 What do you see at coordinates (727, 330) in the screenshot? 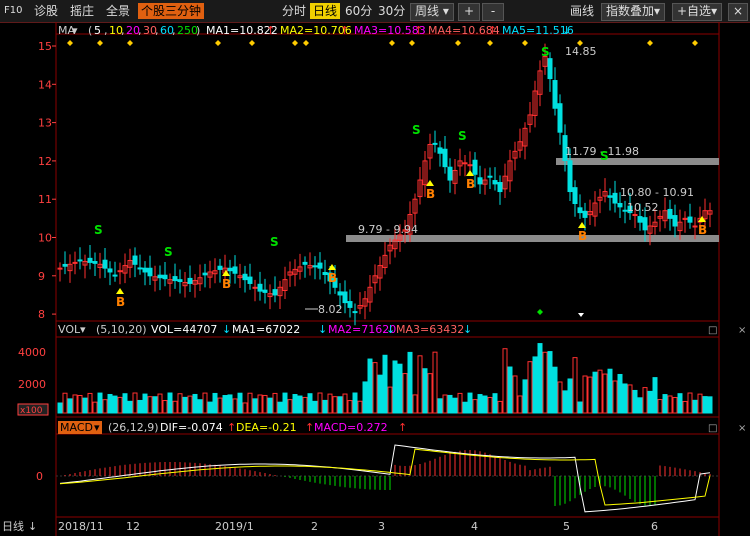
I see `vol-panel-controls: □ ×` at bounding box center [727, 330].